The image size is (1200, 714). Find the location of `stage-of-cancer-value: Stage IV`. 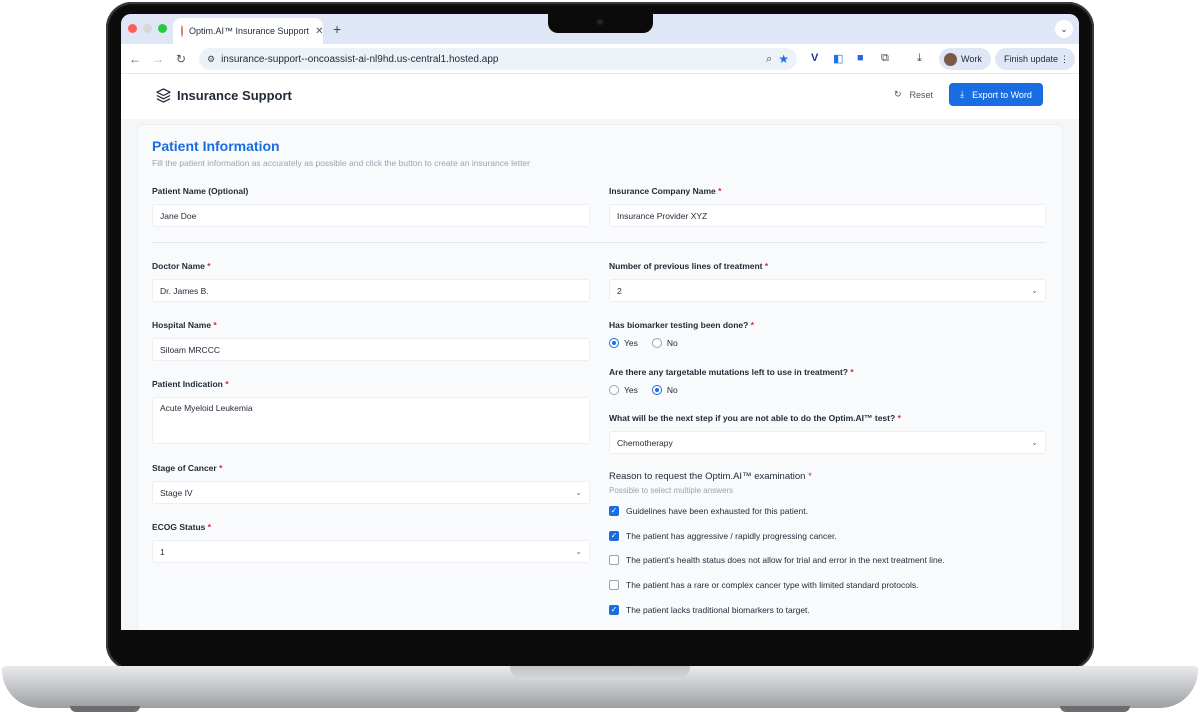

stage-of-cancer-value: Stage IV is located at coordinates (176, 492).